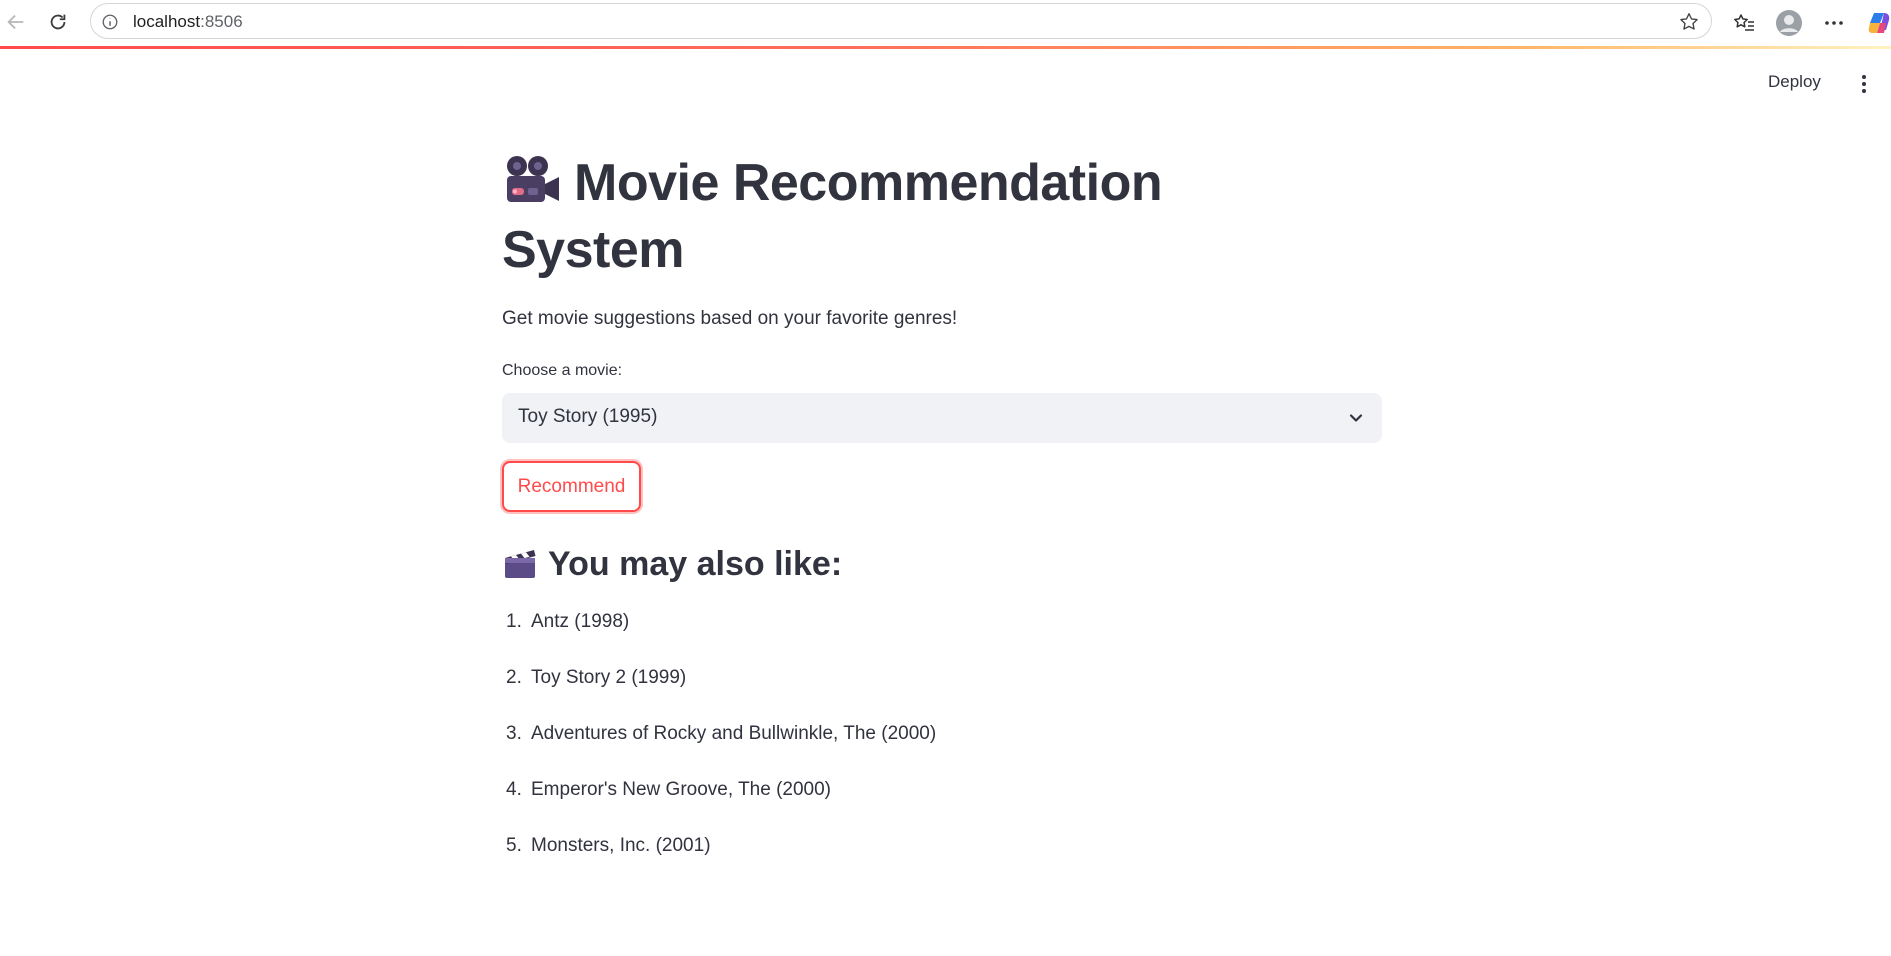  What do you see at coordinates (221, 21) in the screenshot?
I see `url-port: :8506` at bounding box center [221, 21].